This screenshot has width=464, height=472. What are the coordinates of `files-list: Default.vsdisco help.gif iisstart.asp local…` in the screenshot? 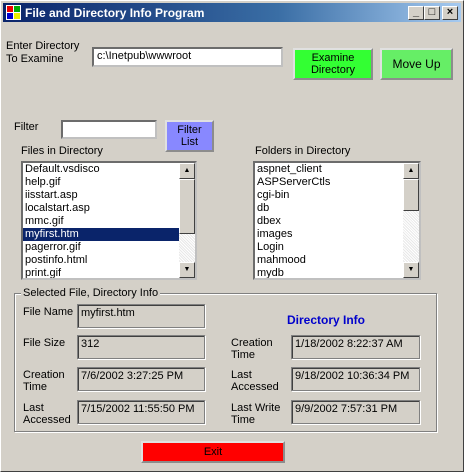 It's located at (101, 220).